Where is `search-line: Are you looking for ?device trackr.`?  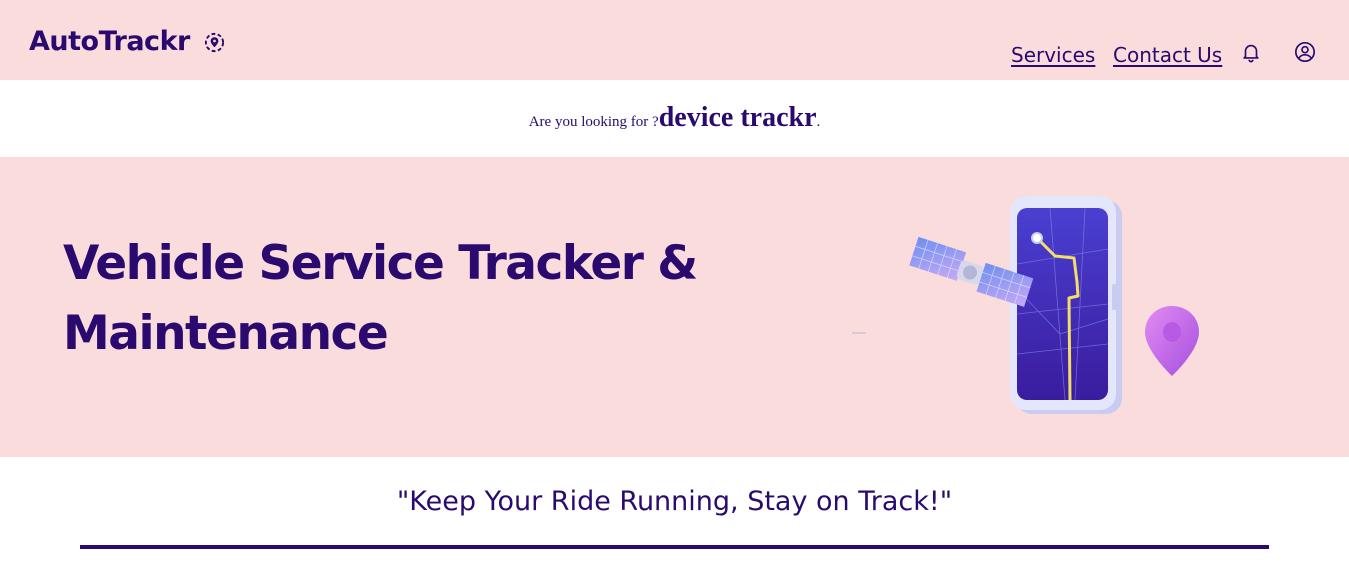 search-line: Are you looking for ?device trackr. is located at coordinates (674, 118).